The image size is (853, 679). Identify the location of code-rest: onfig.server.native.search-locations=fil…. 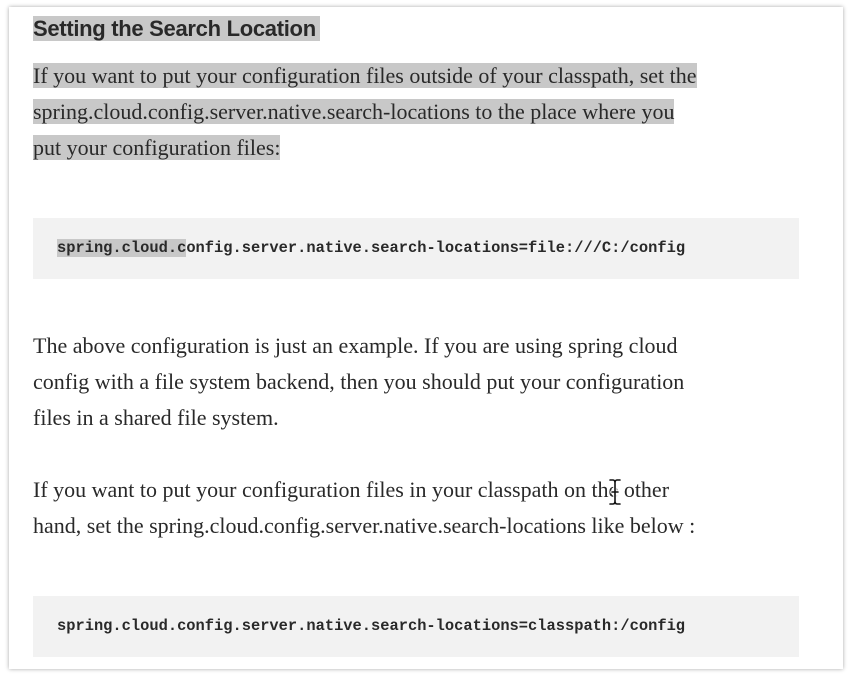
(436, 248).